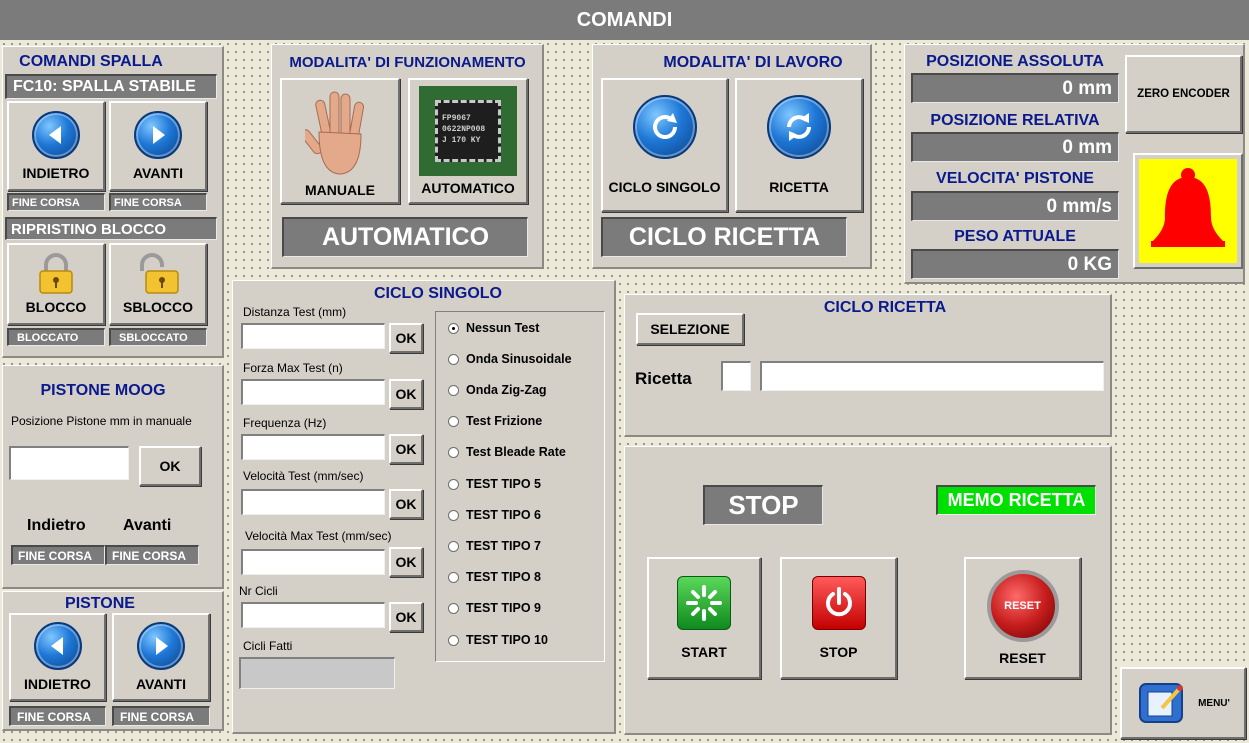  Describe the element at coordinates (493, 328) in the screenshot. I see `radio-nessun-test: Nessun Test` at that location.